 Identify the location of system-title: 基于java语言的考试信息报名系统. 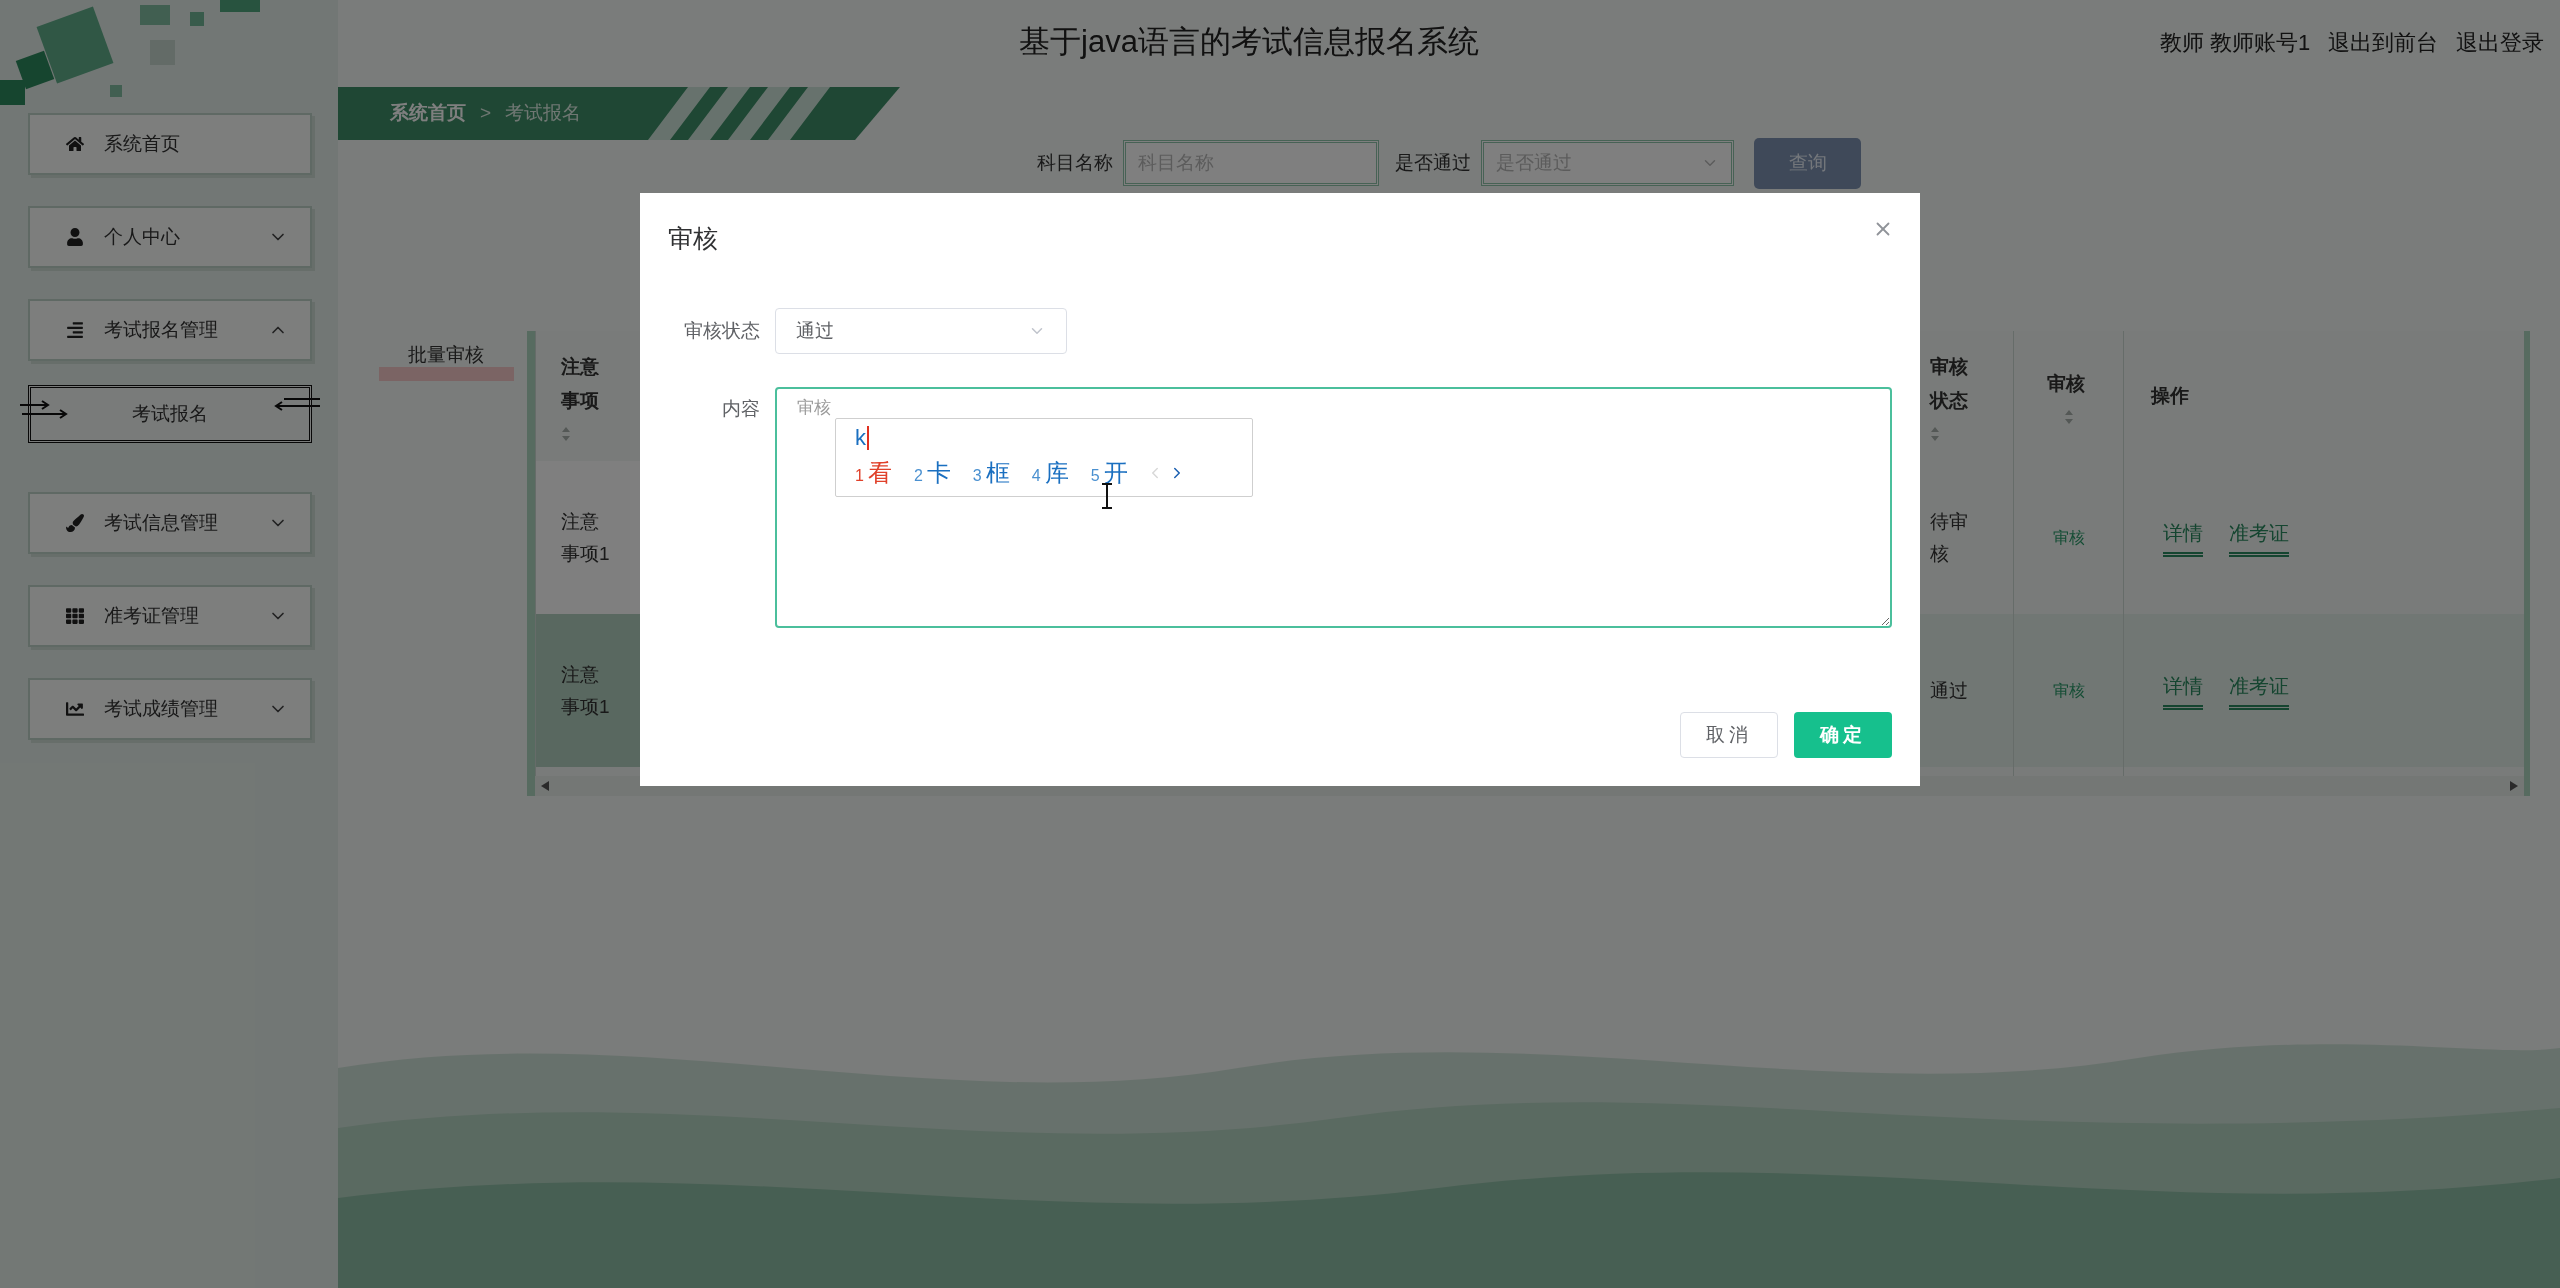
(1249, 42).